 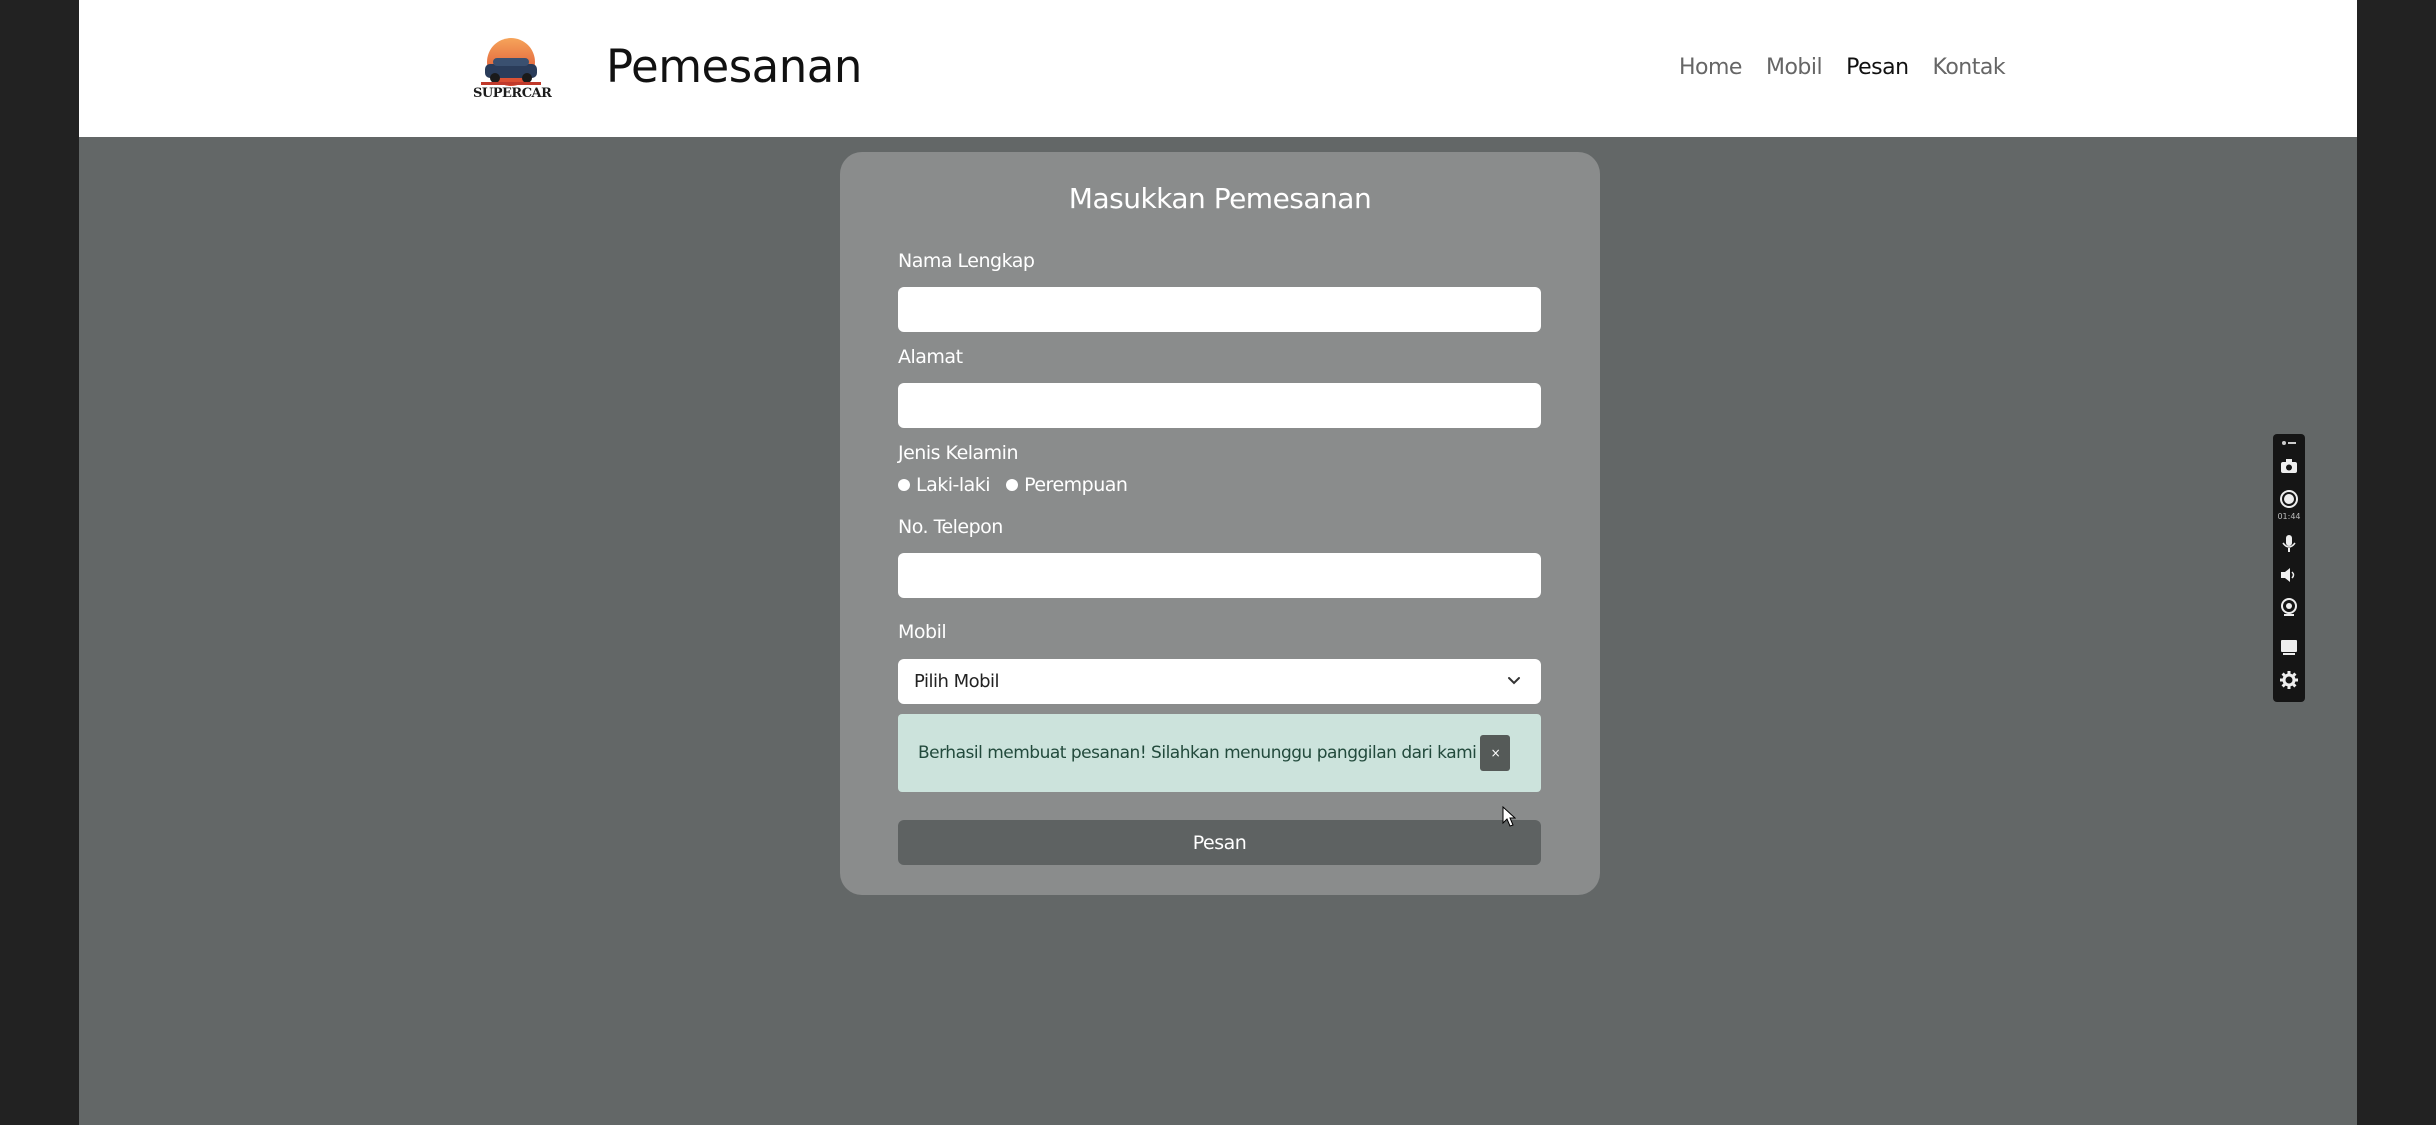 What do you see at coordinates (1219, 405) in the screenshot?
I see `address-input` at bounding box center [1219, 405].